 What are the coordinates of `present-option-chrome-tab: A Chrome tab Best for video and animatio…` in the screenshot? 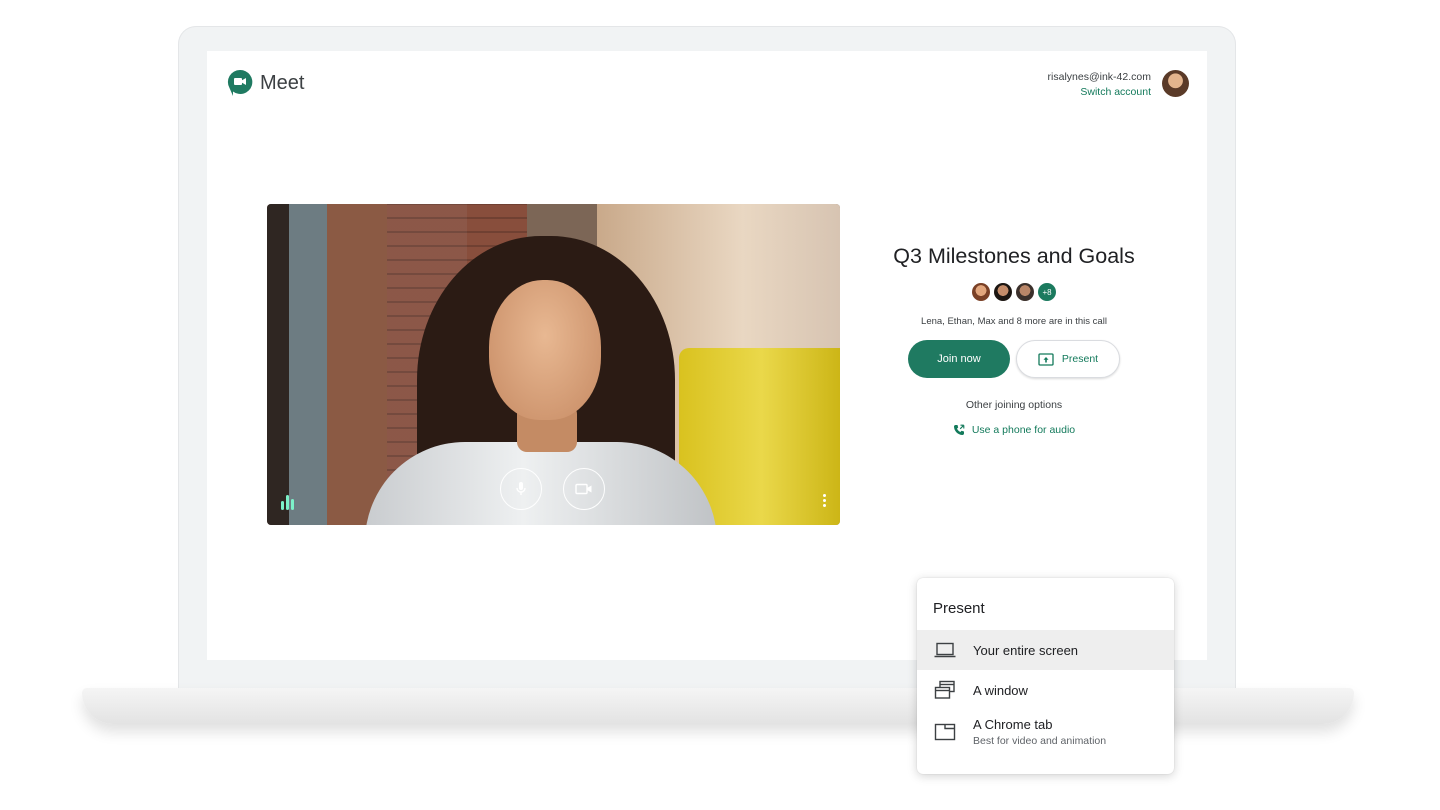 It's located at (1045, 732).